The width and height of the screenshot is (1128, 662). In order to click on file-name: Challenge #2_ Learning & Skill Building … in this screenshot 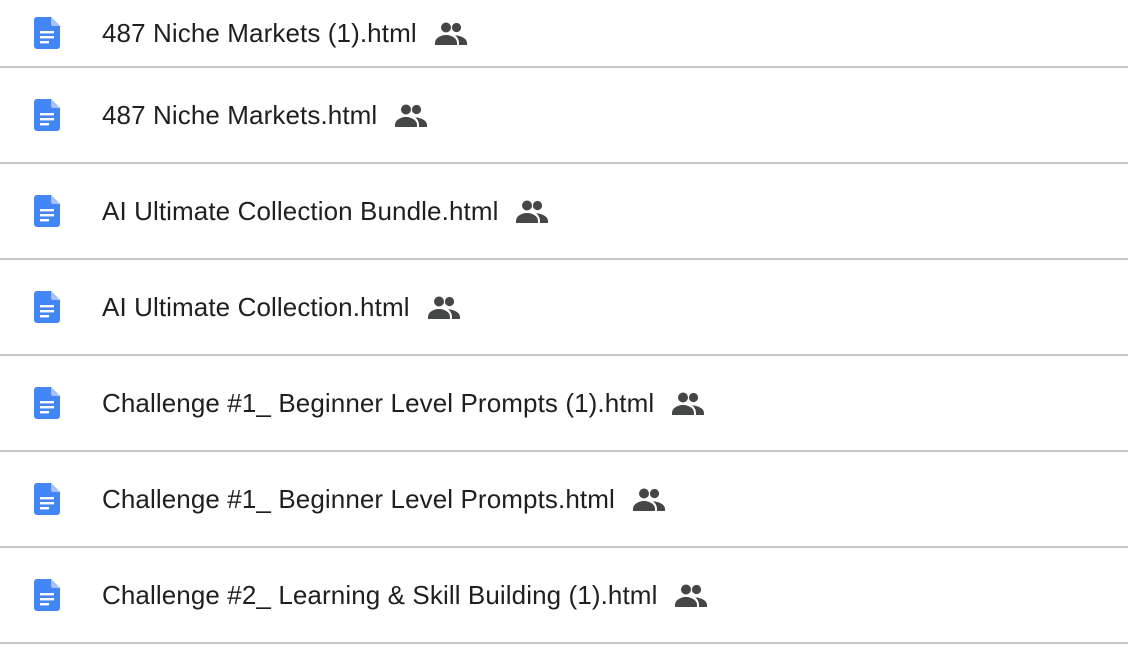, I will do `click(405, 595)`.